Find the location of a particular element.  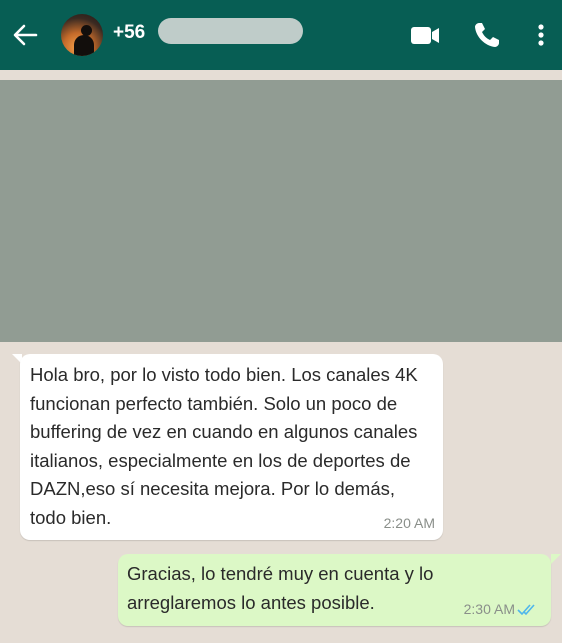

message-time: 2:30 AM is located at coordinates (489, 609).